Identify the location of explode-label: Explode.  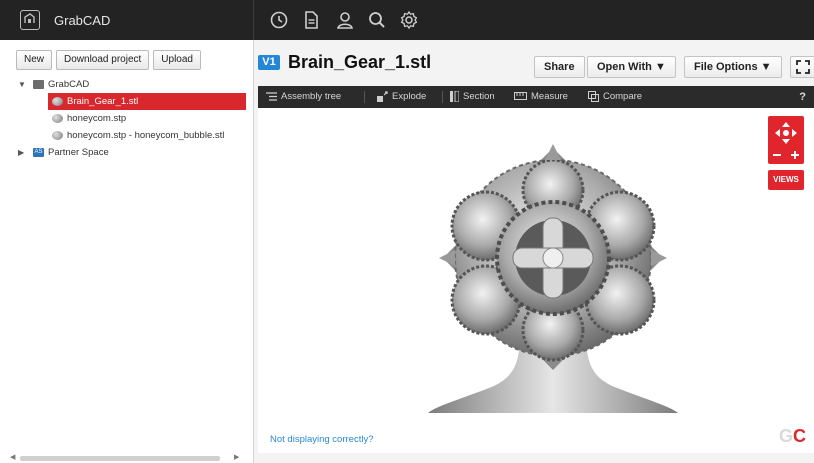
(409, 96).